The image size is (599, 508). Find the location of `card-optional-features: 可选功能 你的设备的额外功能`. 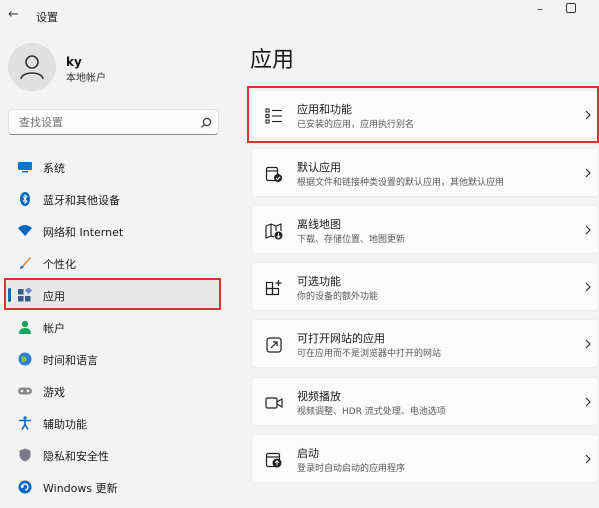

card-optional-features: 可选功能 你的设备的额外功能 is located at coordinates (425, 286).